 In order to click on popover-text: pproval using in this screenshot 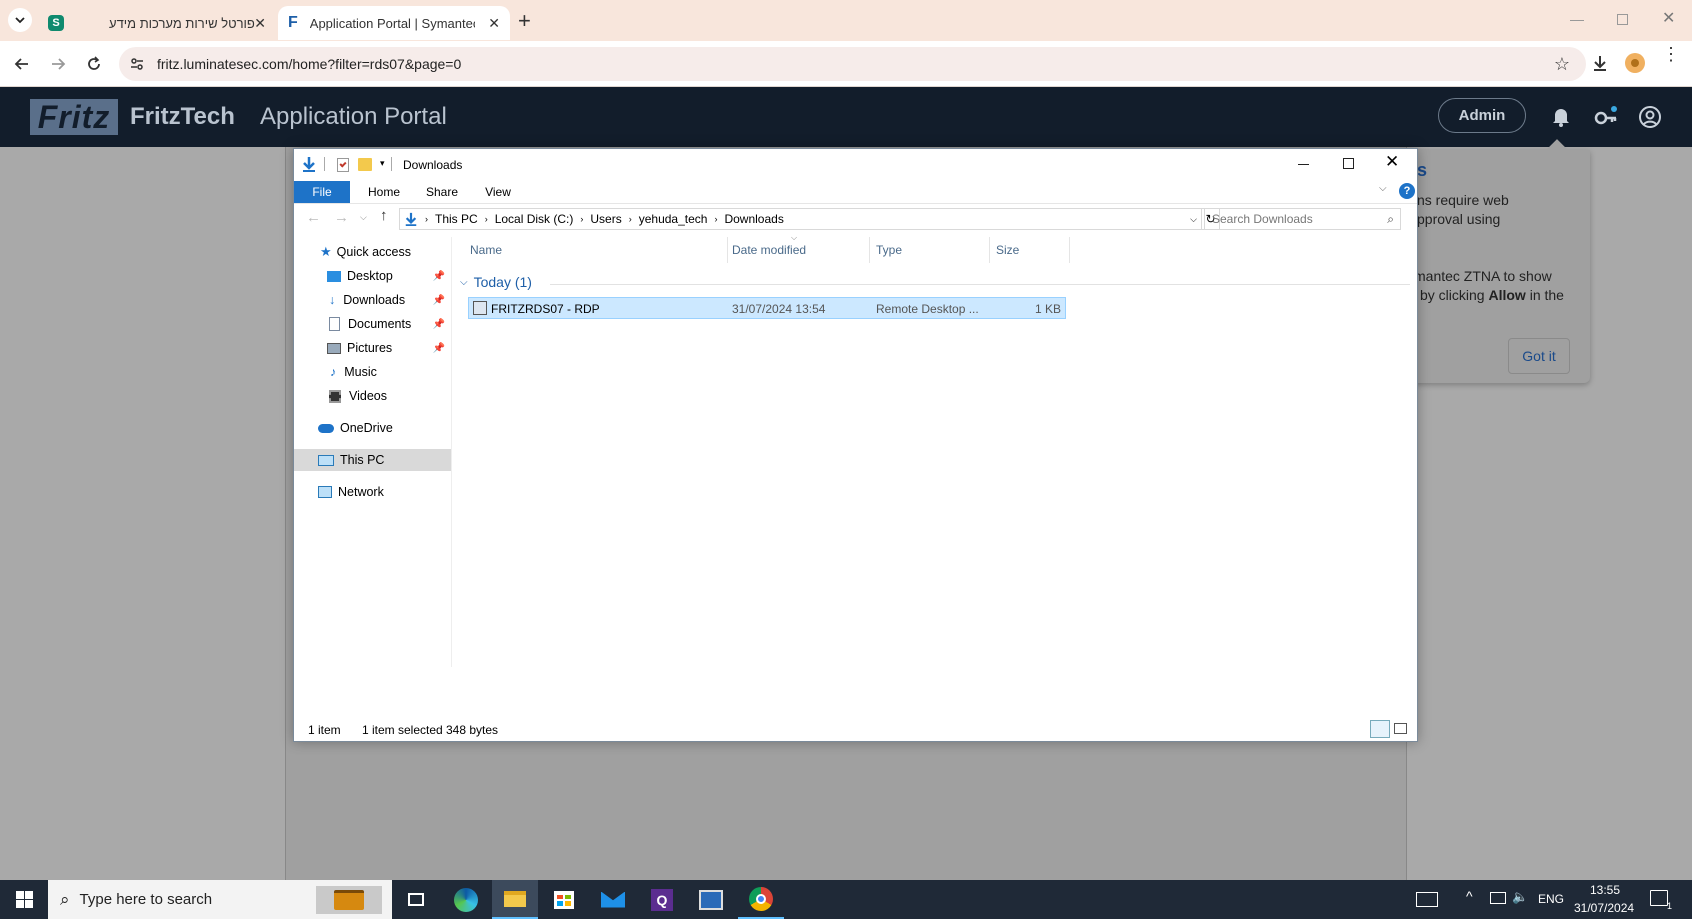, I will do `click(1459, 219)`.